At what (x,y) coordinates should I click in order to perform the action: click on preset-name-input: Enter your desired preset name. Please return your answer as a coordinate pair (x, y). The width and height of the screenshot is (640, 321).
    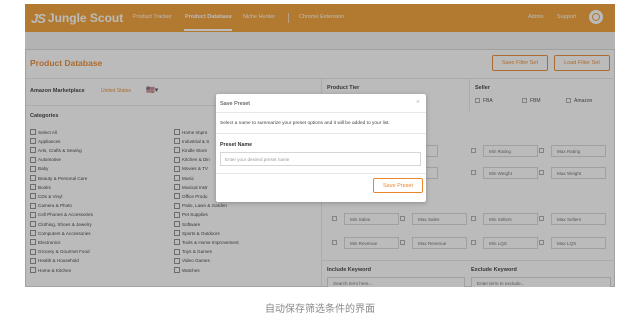
    Looking at the image, I should click on (320, 159).